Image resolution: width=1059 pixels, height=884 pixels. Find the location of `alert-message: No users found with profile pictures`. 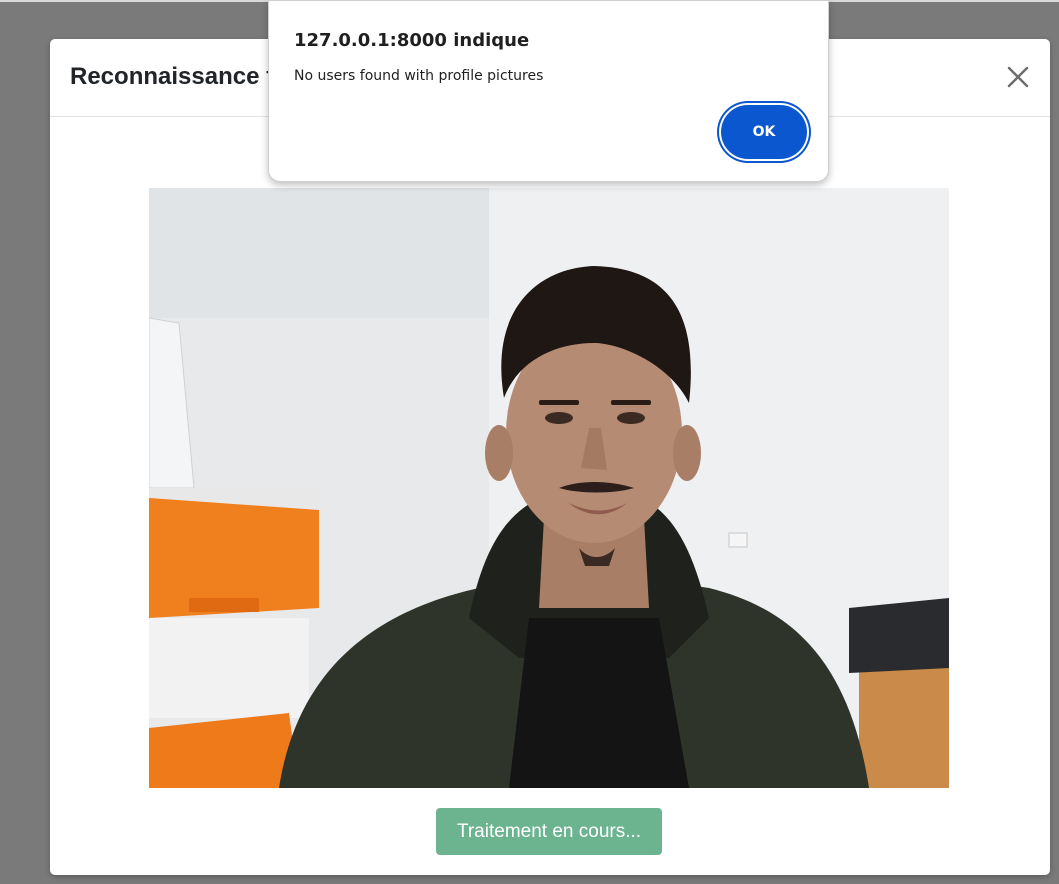

alert-message: No users found with profile pictures is located at coordinates (419, 76).